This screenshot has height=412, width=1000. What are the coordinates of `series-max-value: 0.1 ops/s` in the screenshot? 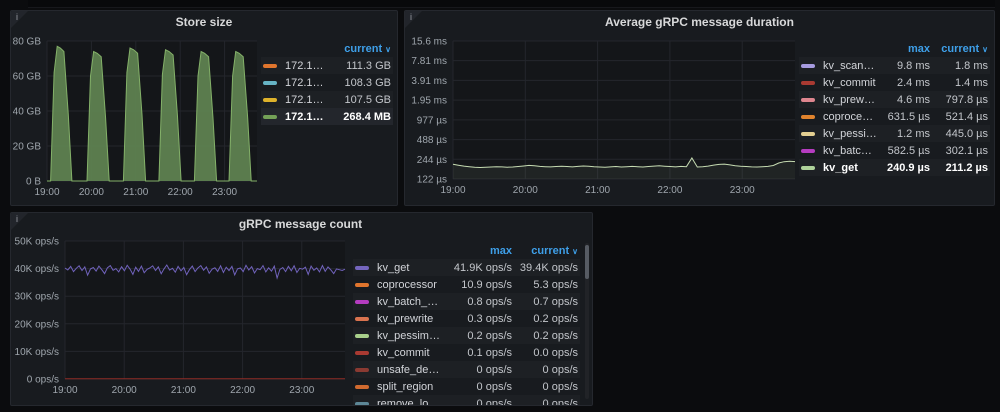 It's located at (489, 352).